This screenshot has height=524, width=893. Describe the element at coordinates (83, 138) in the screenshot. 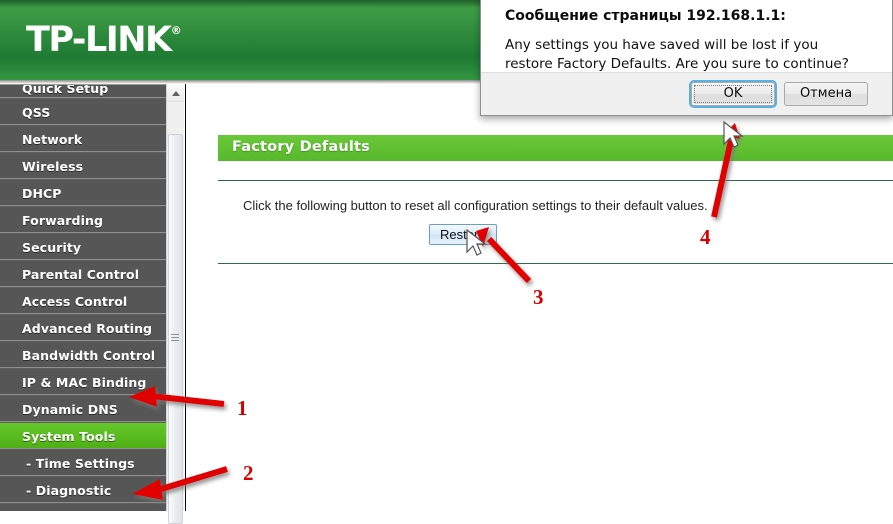

I see `sidebar-item-network: Network` at that location.